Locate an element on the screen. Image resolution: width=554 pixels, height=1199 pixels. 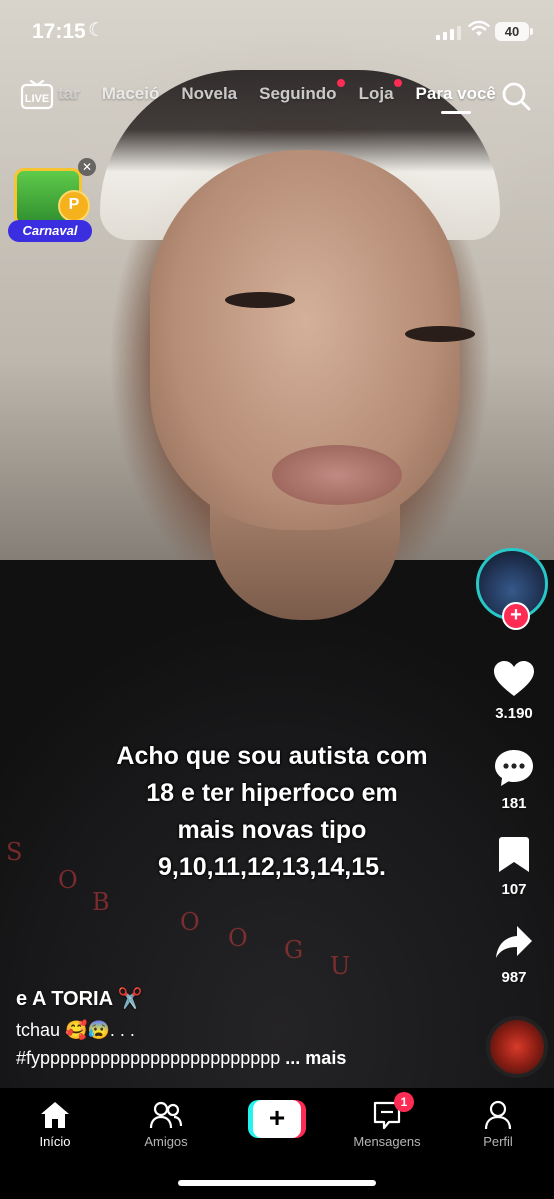
shirt-print-letter: S is located at coordinates (14, 852).